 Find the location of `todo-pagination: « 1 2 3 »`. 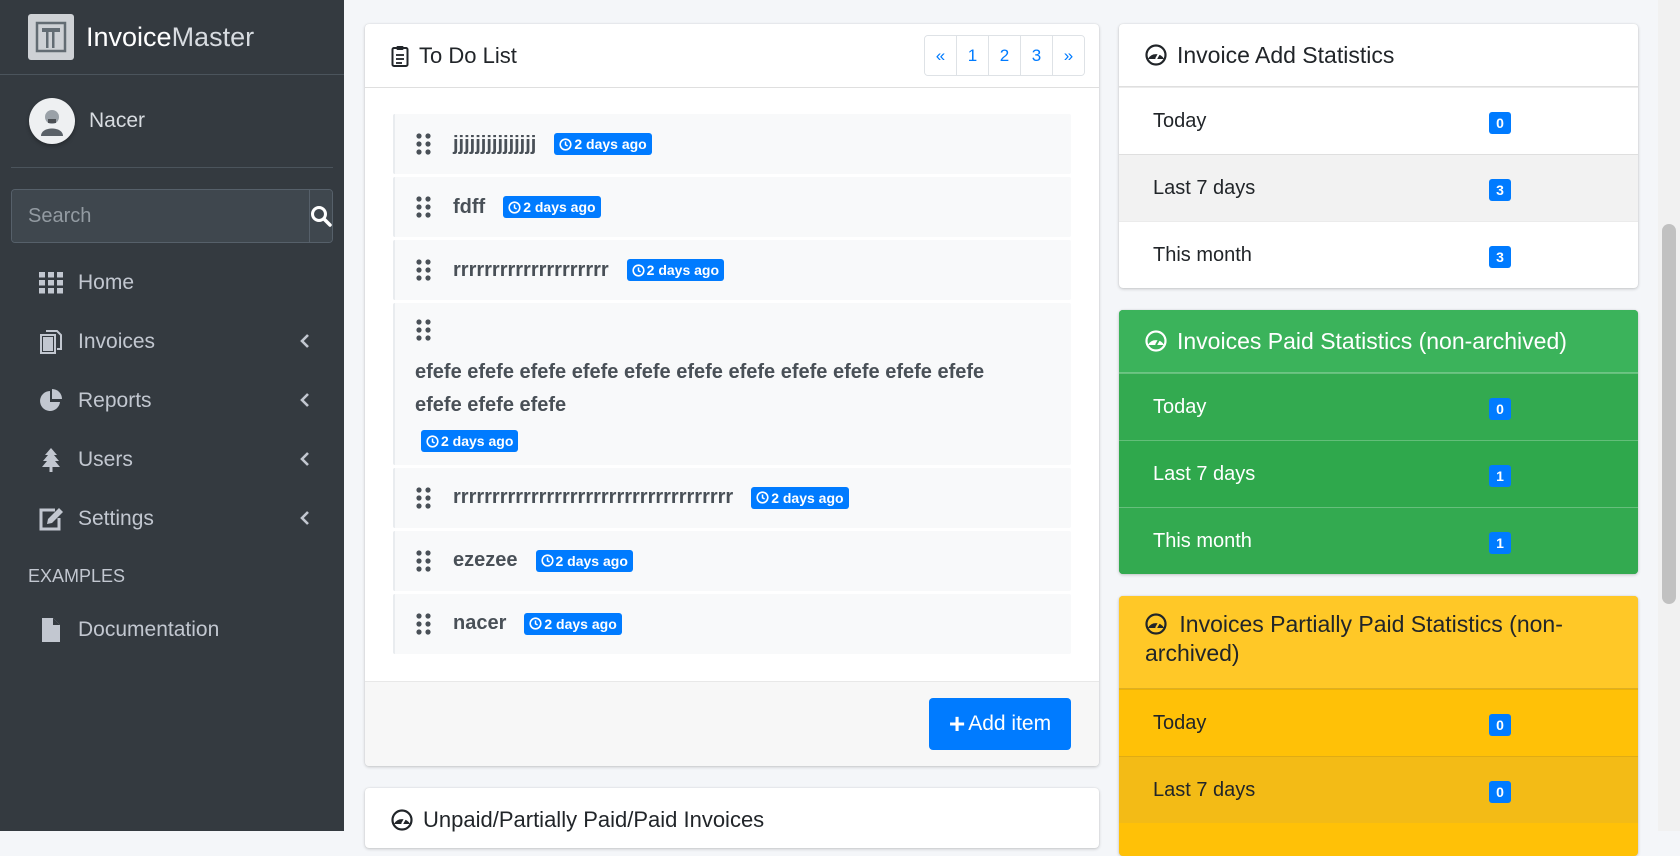

todo-pagination: « 1 2 3 » is located at coordinates (1004, 55).